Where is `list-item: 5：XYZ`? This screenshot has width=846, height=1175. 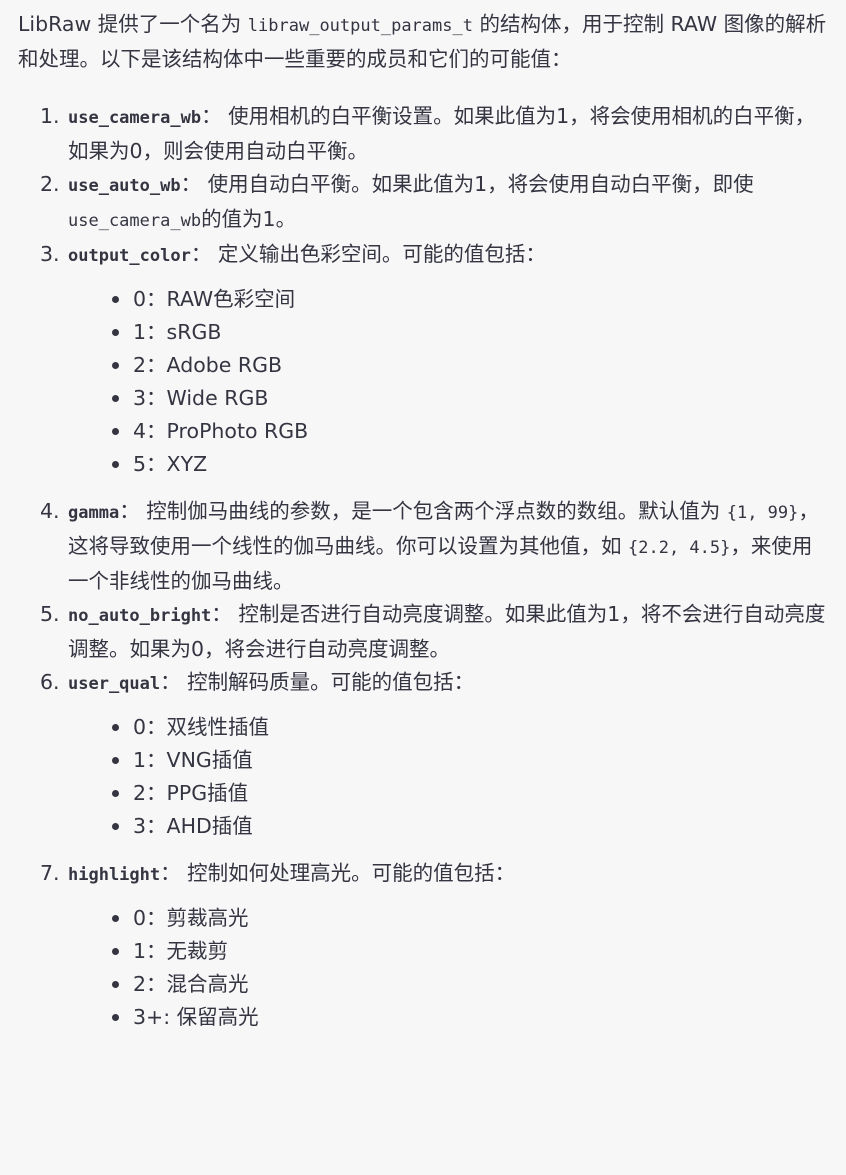
list-item: 5：XYZ is located at coordinates (468, 464).